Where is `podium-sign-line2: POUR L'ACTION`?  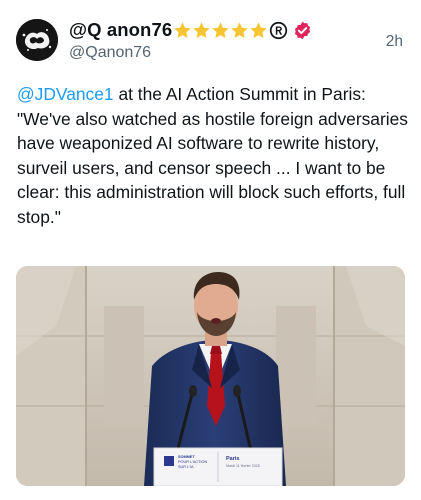
podium-sign-line2: POUR L'ACTION is located at coordinates (192, 462).